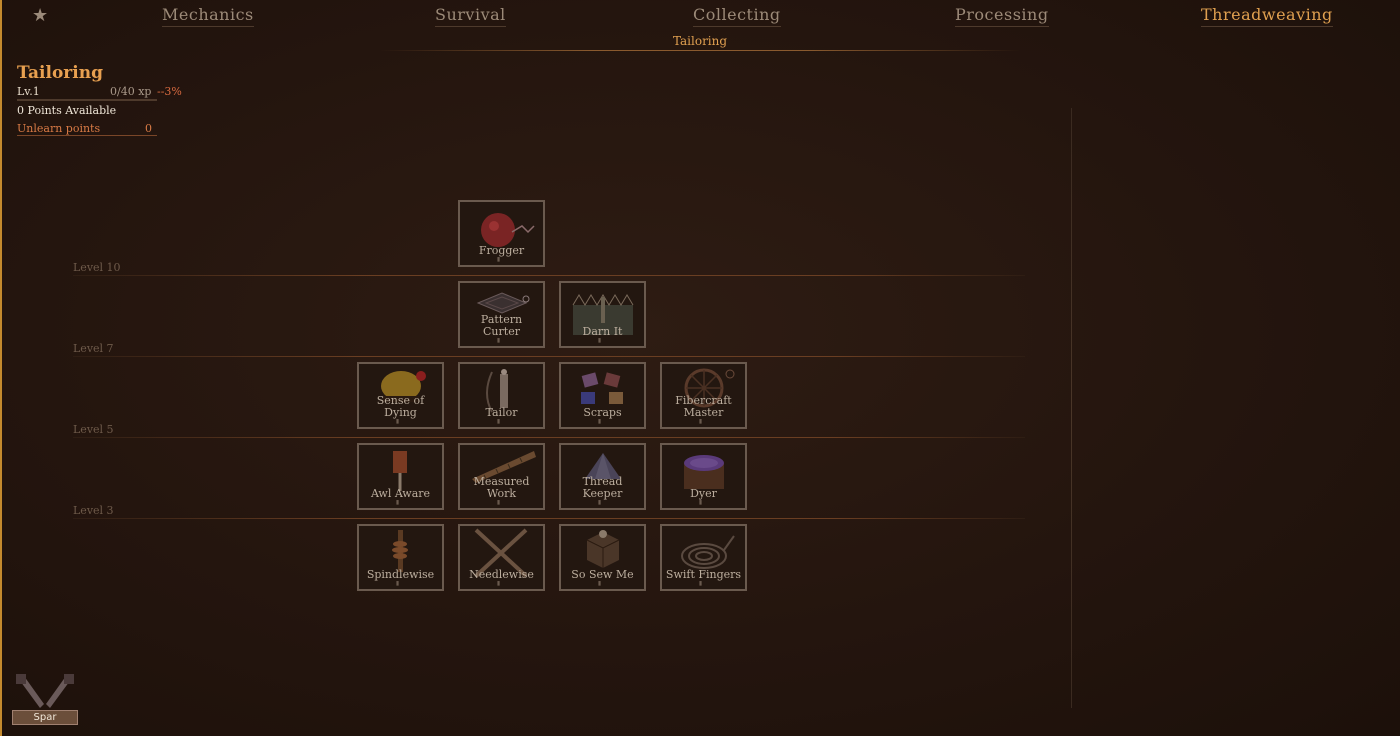 The height and width of the screenshot is (736, 1400). I want to click on perk-label: Thread Keeper, so click(602, 487).